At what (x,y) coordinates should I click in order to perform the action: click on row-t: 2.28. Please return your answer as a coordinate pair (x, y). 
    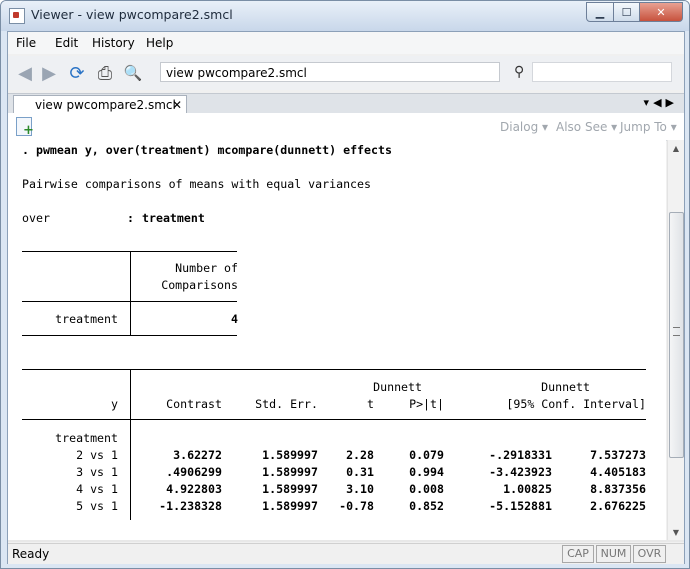
    Looking at the image, I should click on (360, 455).